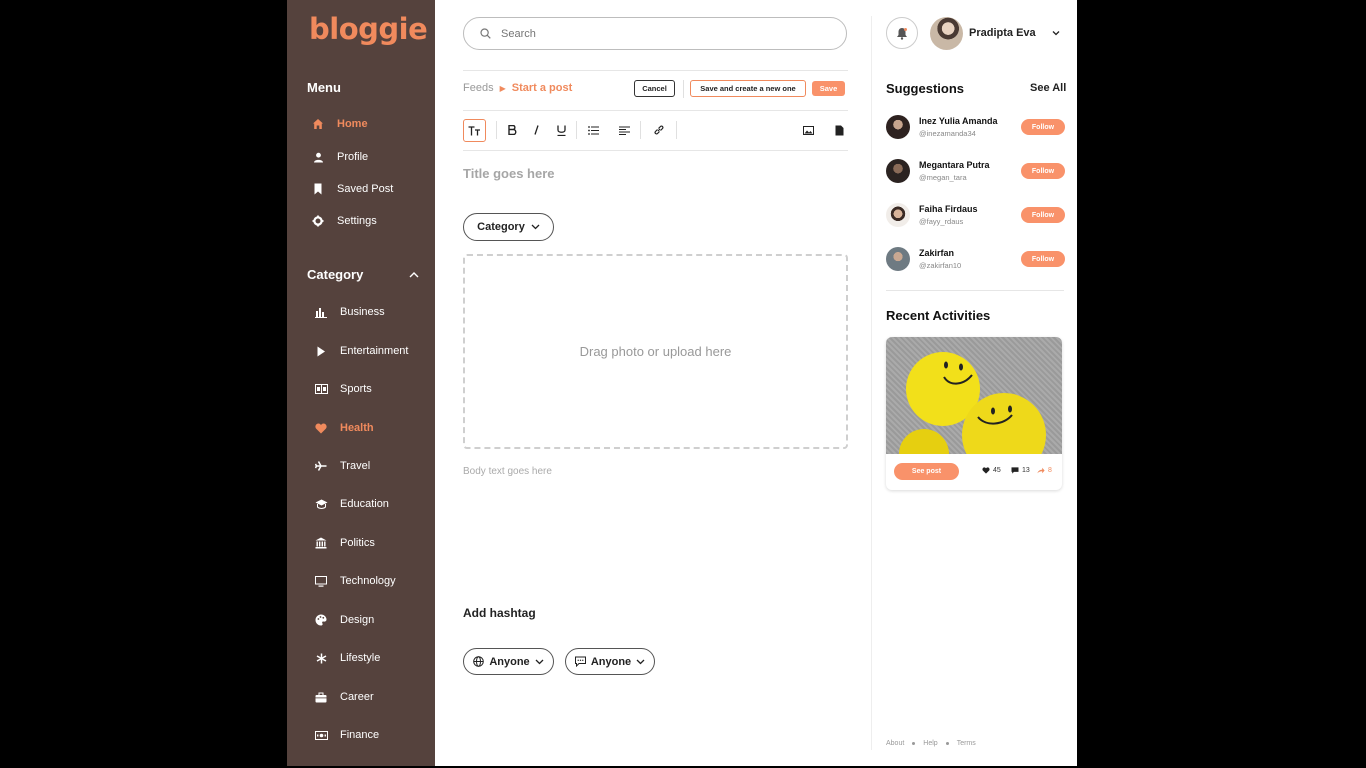 This screenshot has width=1366, height=768. I want to click on suggestion-item: Faiha Firdaus @fayy_rdaus Follow, so click(976, 216).